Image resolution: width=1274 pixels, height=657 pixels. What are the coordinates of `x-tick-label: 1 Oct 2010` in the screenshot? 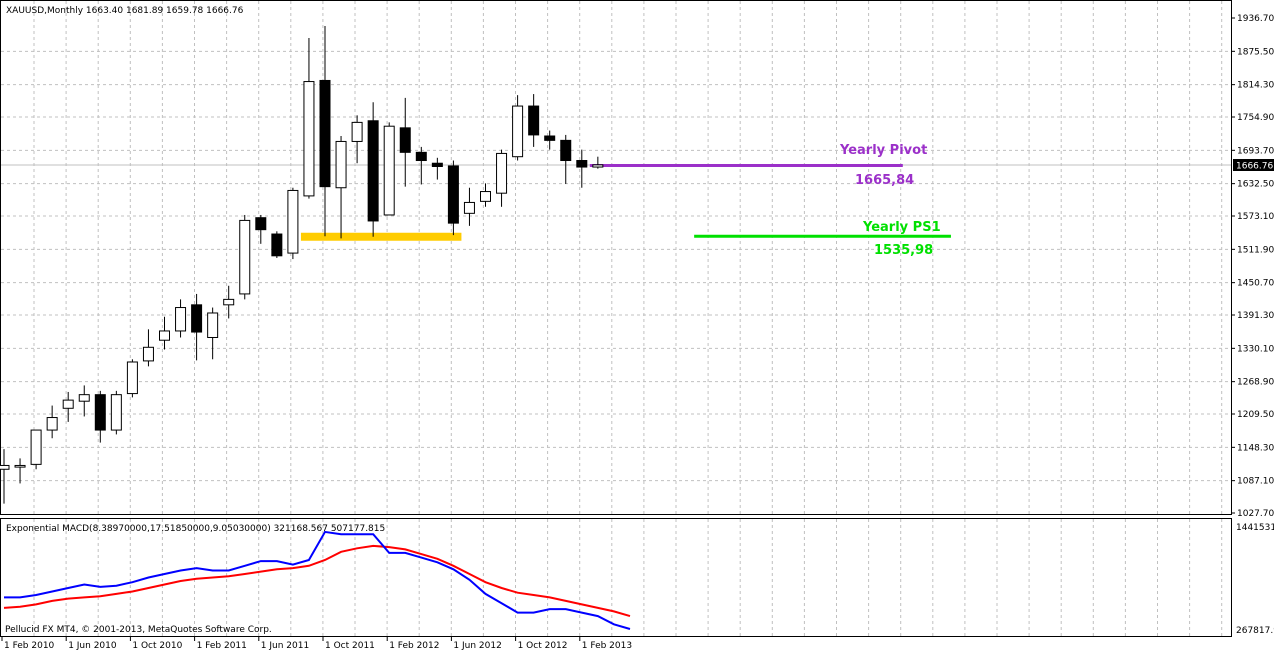 It's located at (157, 646).